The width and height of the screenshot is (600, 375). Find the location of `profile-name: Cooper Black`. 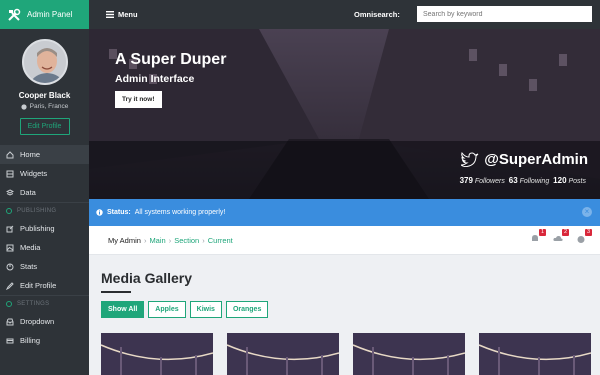

profile-name: Cooper Black is located at coordinates (44, 95).